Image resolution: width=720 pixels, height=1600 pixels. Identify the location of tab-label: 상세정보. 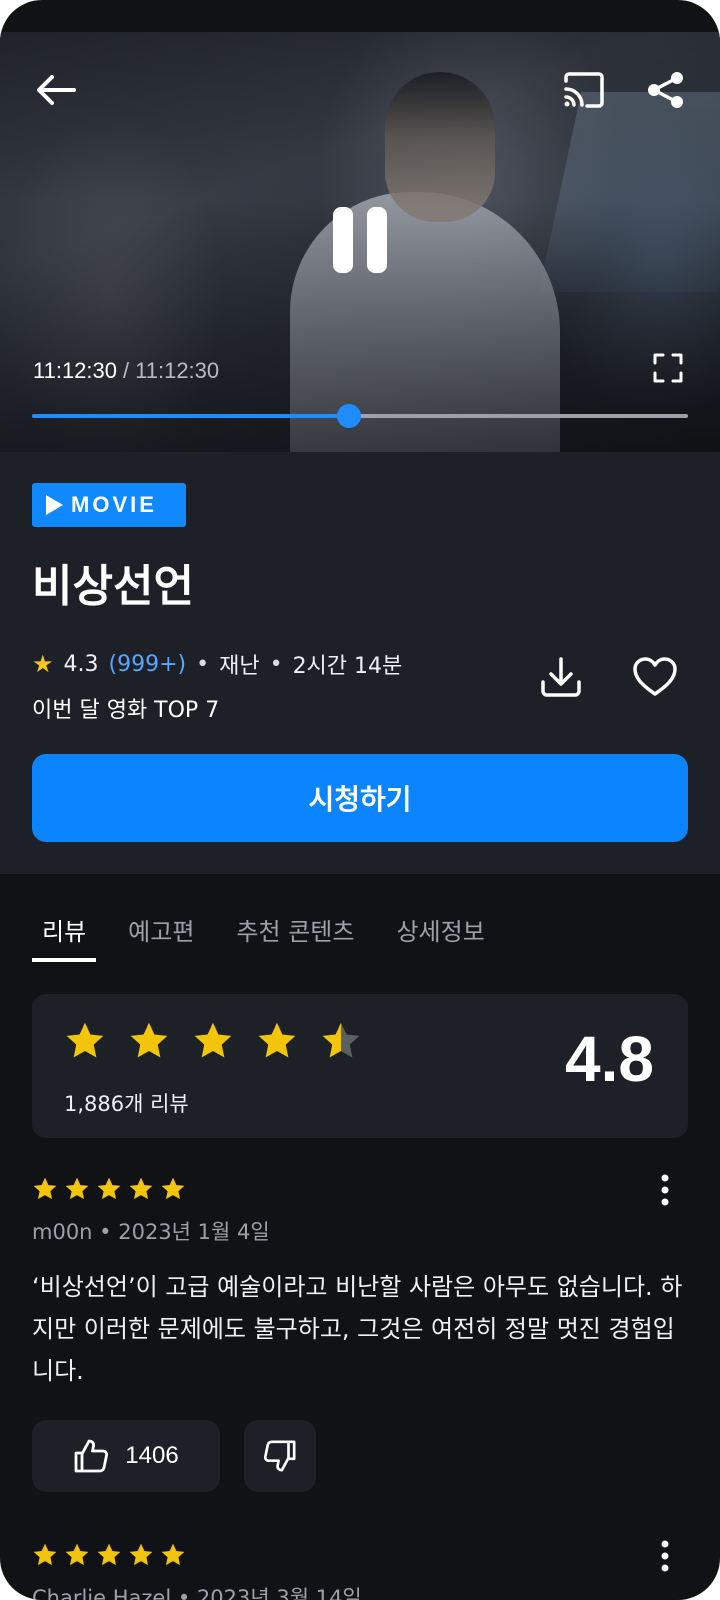
(440, 932).